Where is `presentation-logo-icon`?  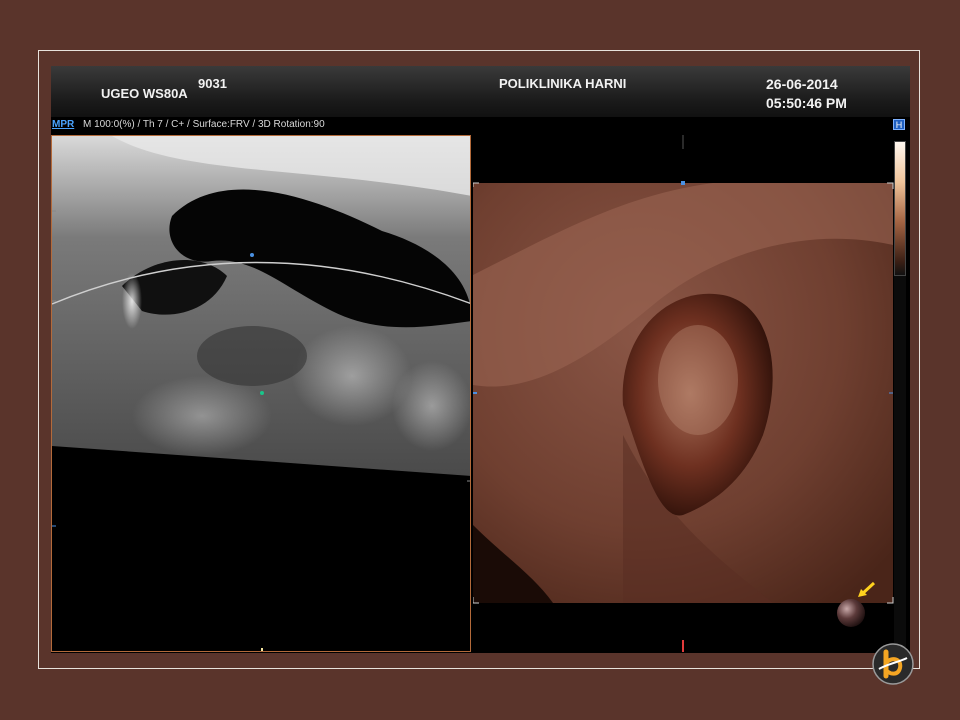 presentation-logo-icon is located at coordinates (893, 664).